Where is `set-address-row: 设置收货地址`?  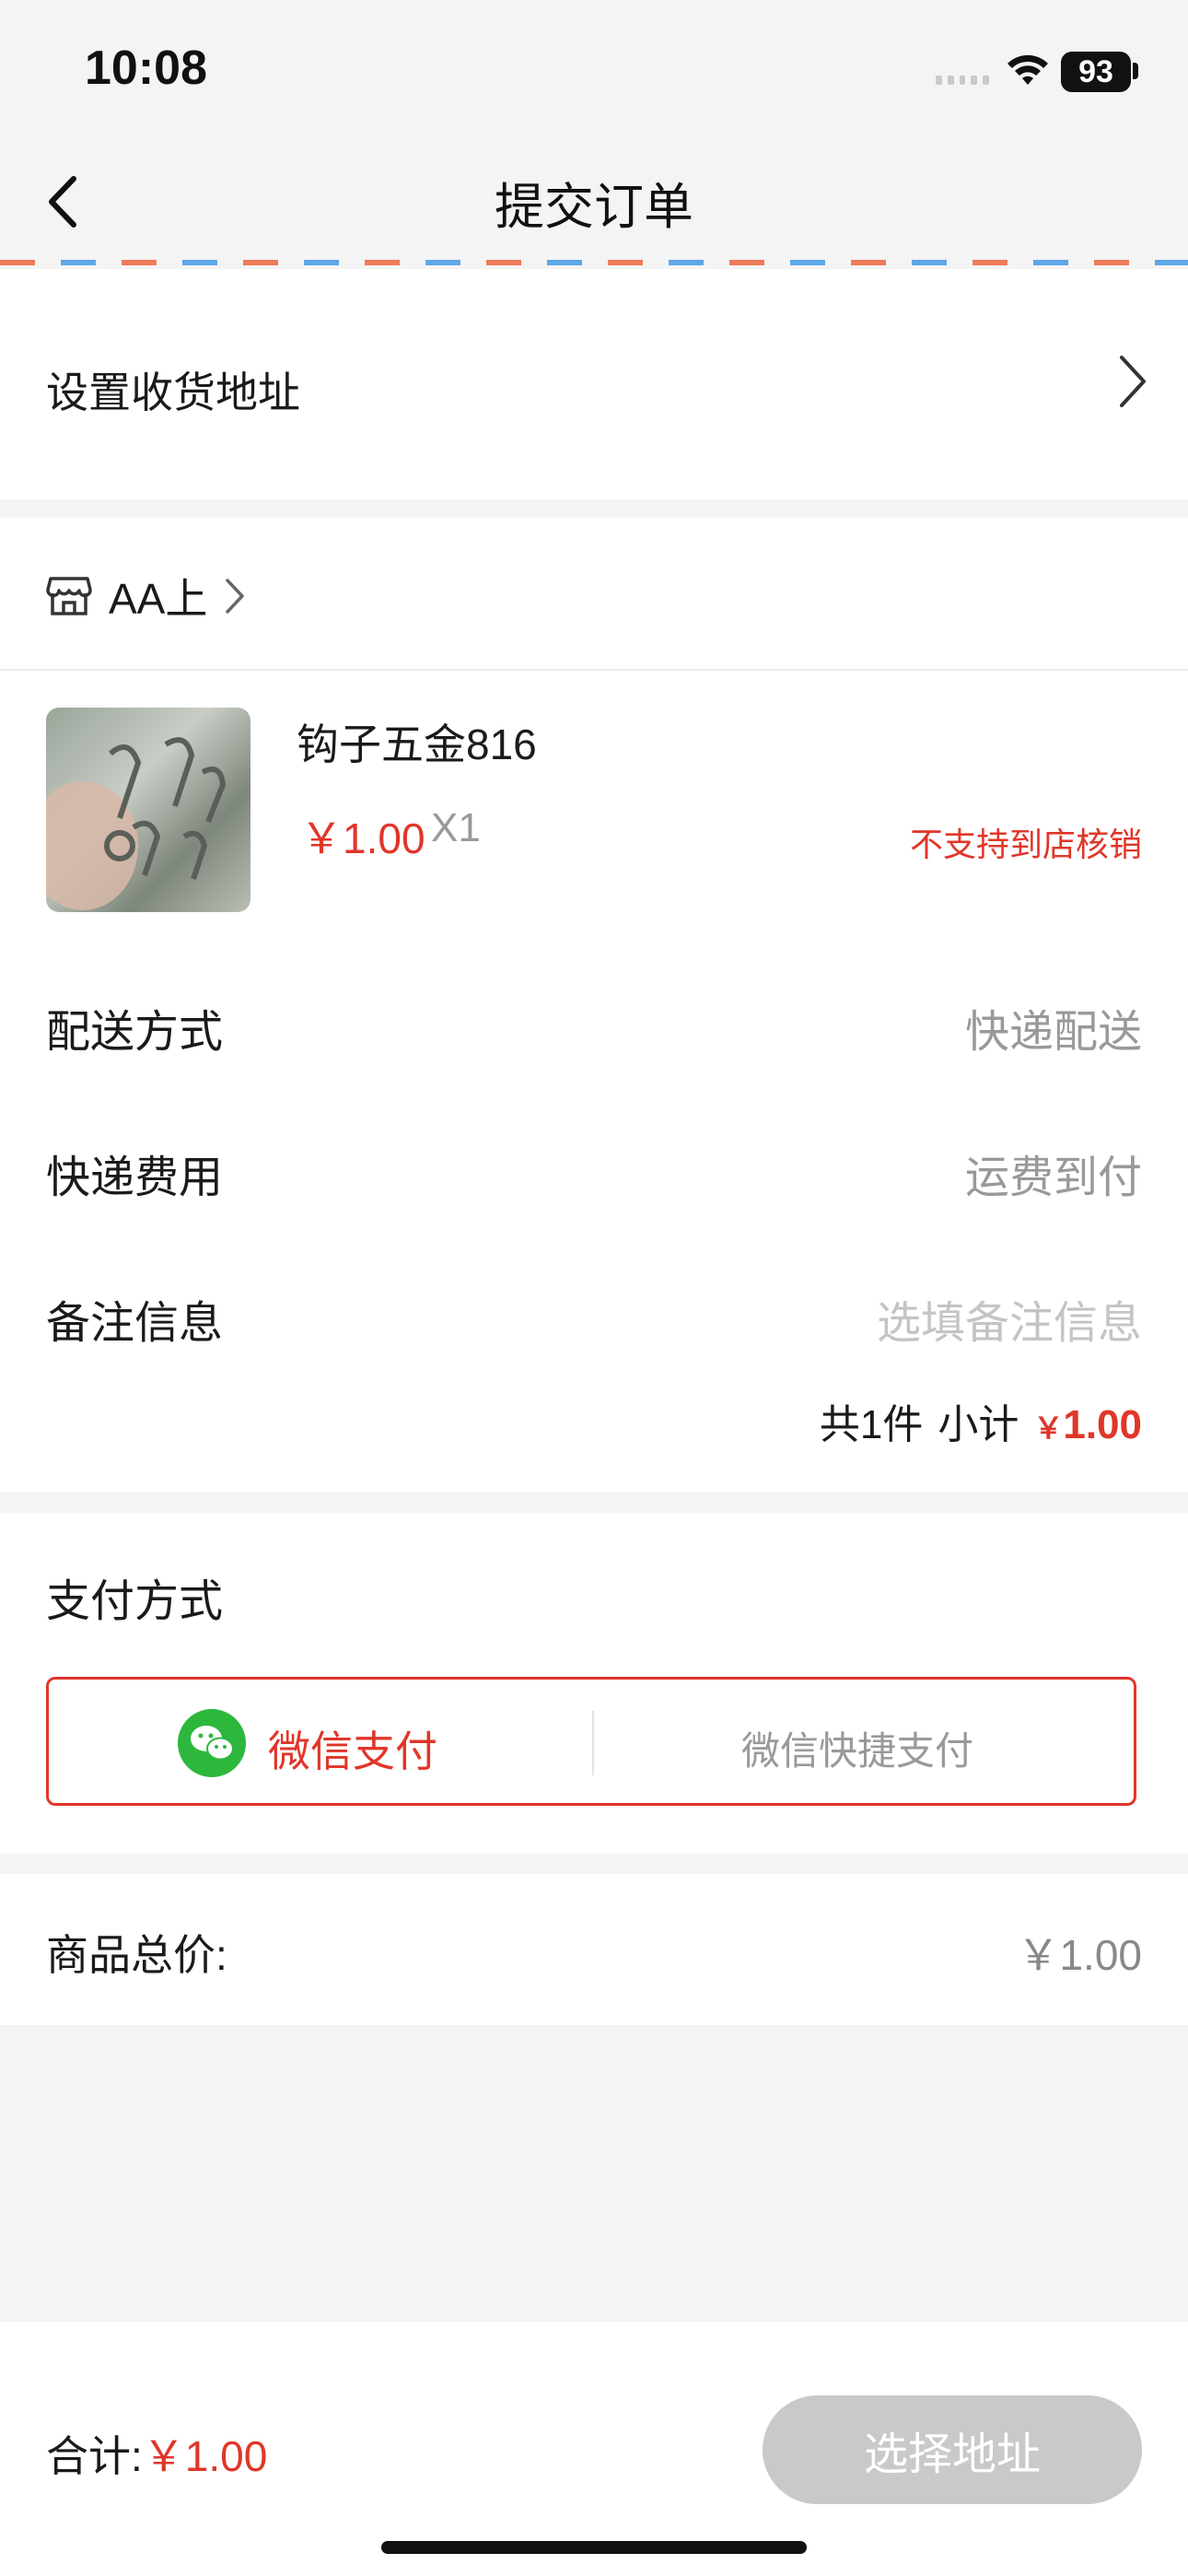 set-address-row: 设置收货地址 is located at coordinates (594, 384).